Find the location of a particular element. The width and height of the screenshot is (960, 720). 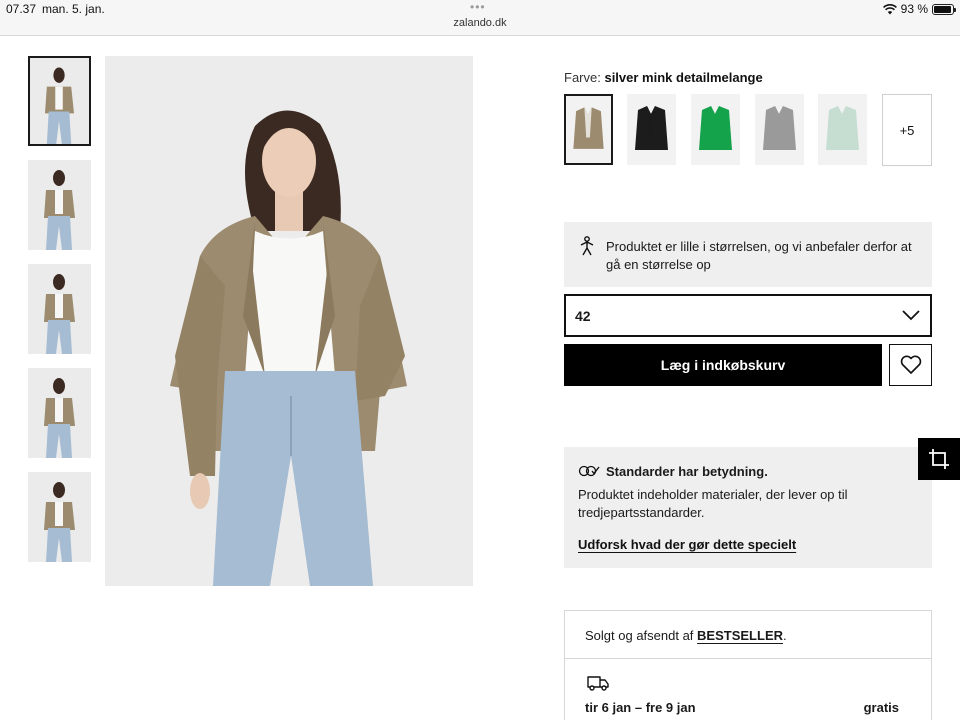

wifi-icon is located at coordinates (889, 8).